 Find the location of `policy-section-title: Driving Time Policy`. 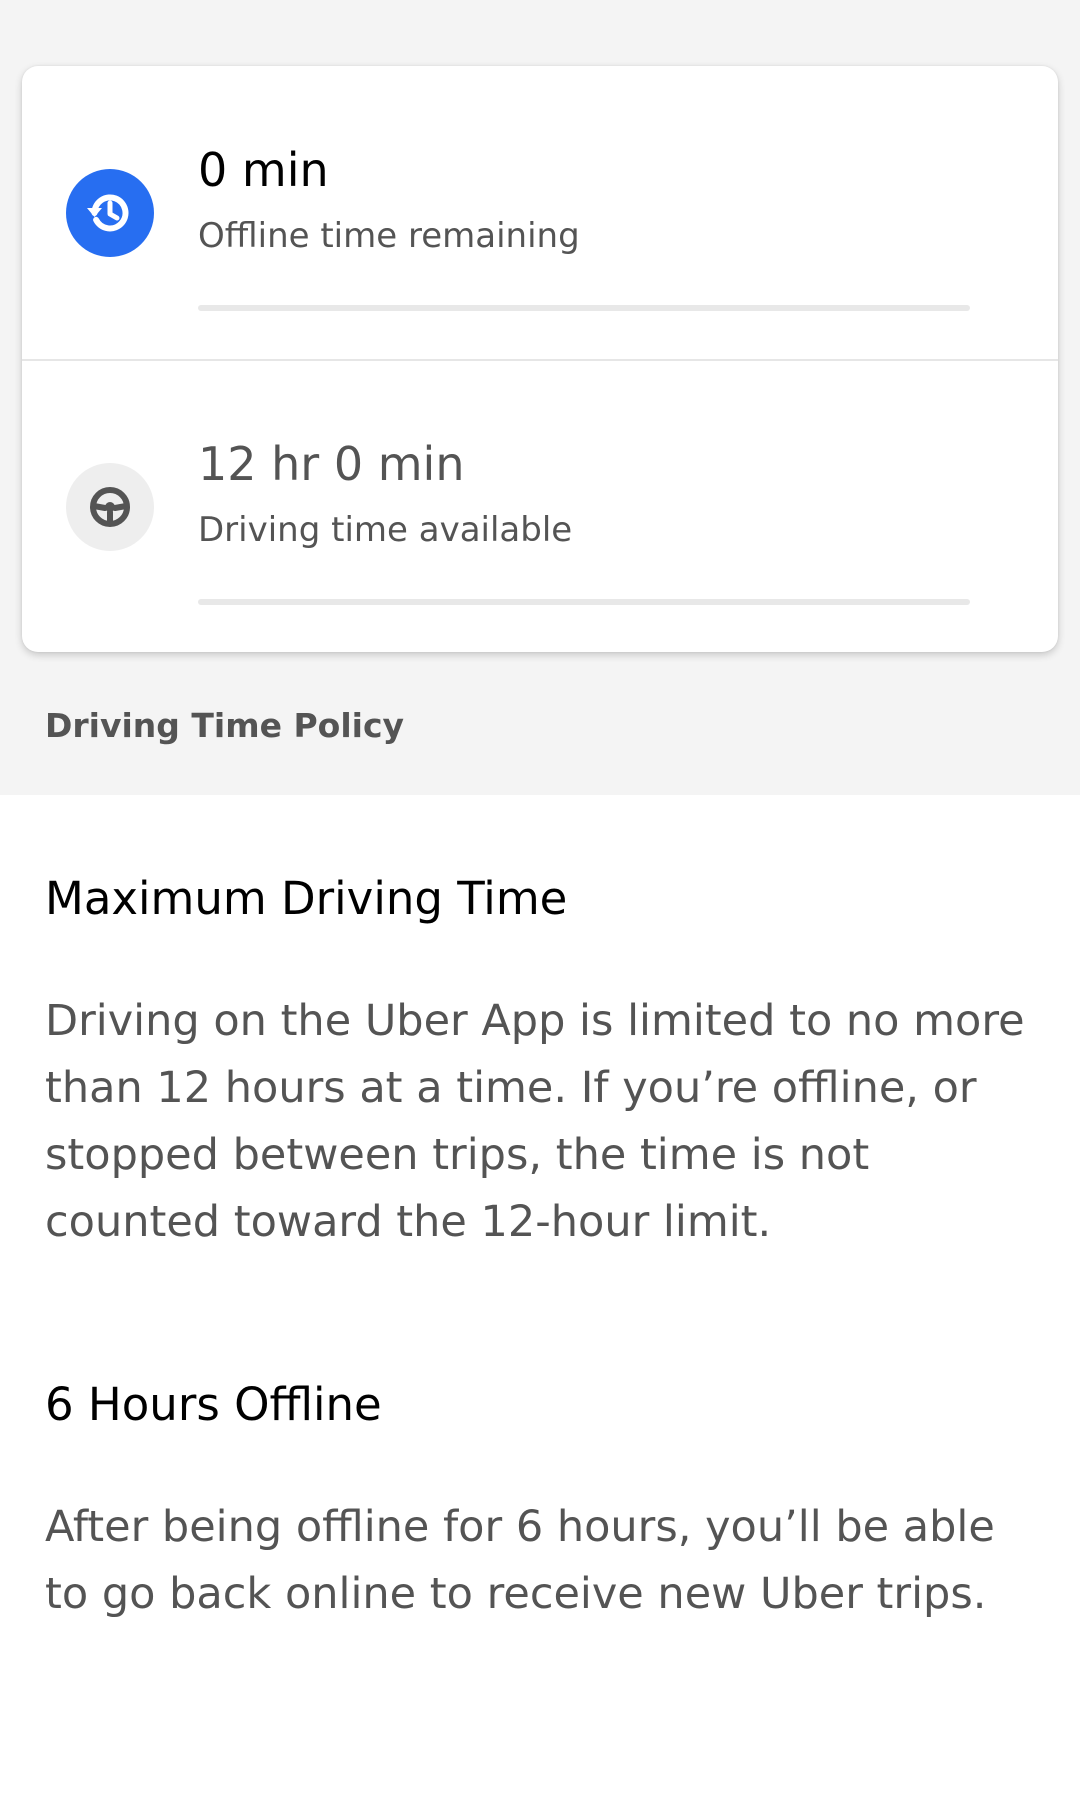

policy-section-title: Driving Time Policy is located at coordinates (225, 725).